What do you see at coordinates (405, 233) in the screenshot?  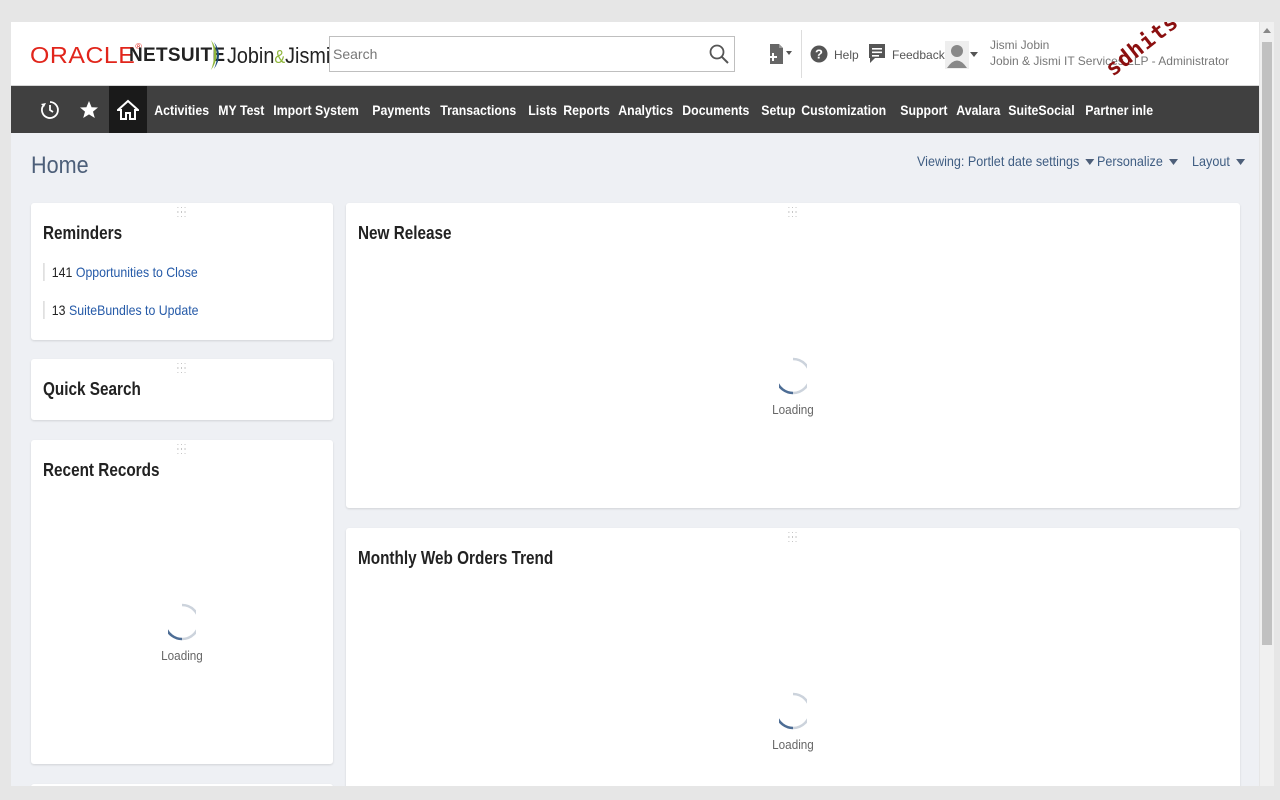 I see `portlet-title: New Release` at bounding box center [405, 233].